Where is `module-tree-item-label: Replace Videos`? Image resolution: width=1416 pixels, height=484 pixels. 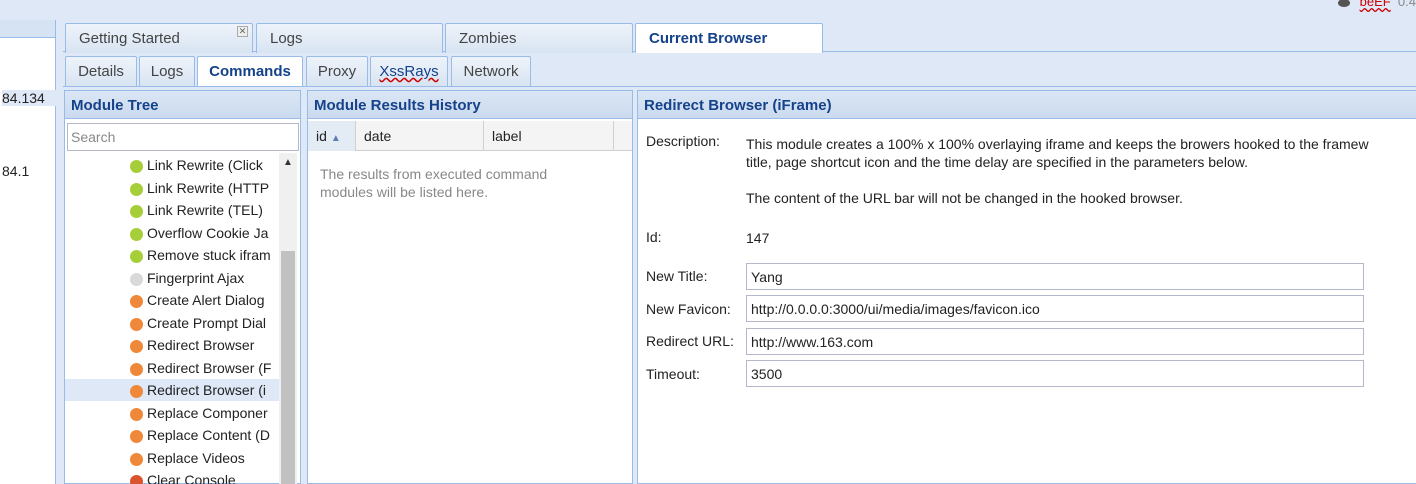 module-tree-item-label: Replace Videos is located at coordinates (196, 457).